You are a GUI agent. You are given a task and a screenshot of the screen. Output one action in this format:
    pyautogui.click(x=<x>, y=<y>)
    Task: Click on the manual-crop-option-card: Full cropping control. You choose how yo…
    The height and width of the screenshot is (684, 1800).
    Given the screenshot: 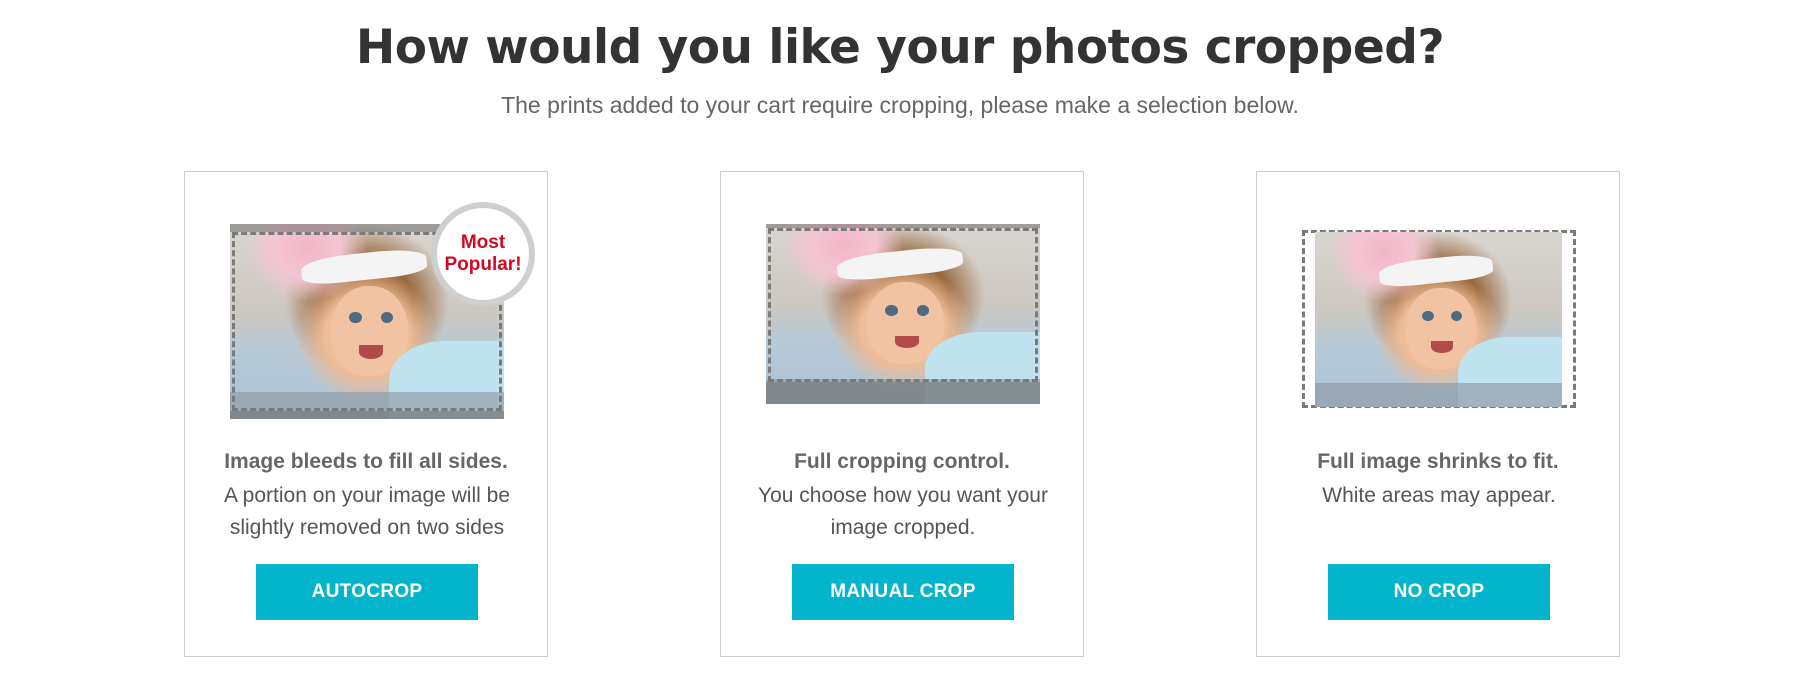 What is the action you would take?
    pyautogui.click(x=902, y=414)
    